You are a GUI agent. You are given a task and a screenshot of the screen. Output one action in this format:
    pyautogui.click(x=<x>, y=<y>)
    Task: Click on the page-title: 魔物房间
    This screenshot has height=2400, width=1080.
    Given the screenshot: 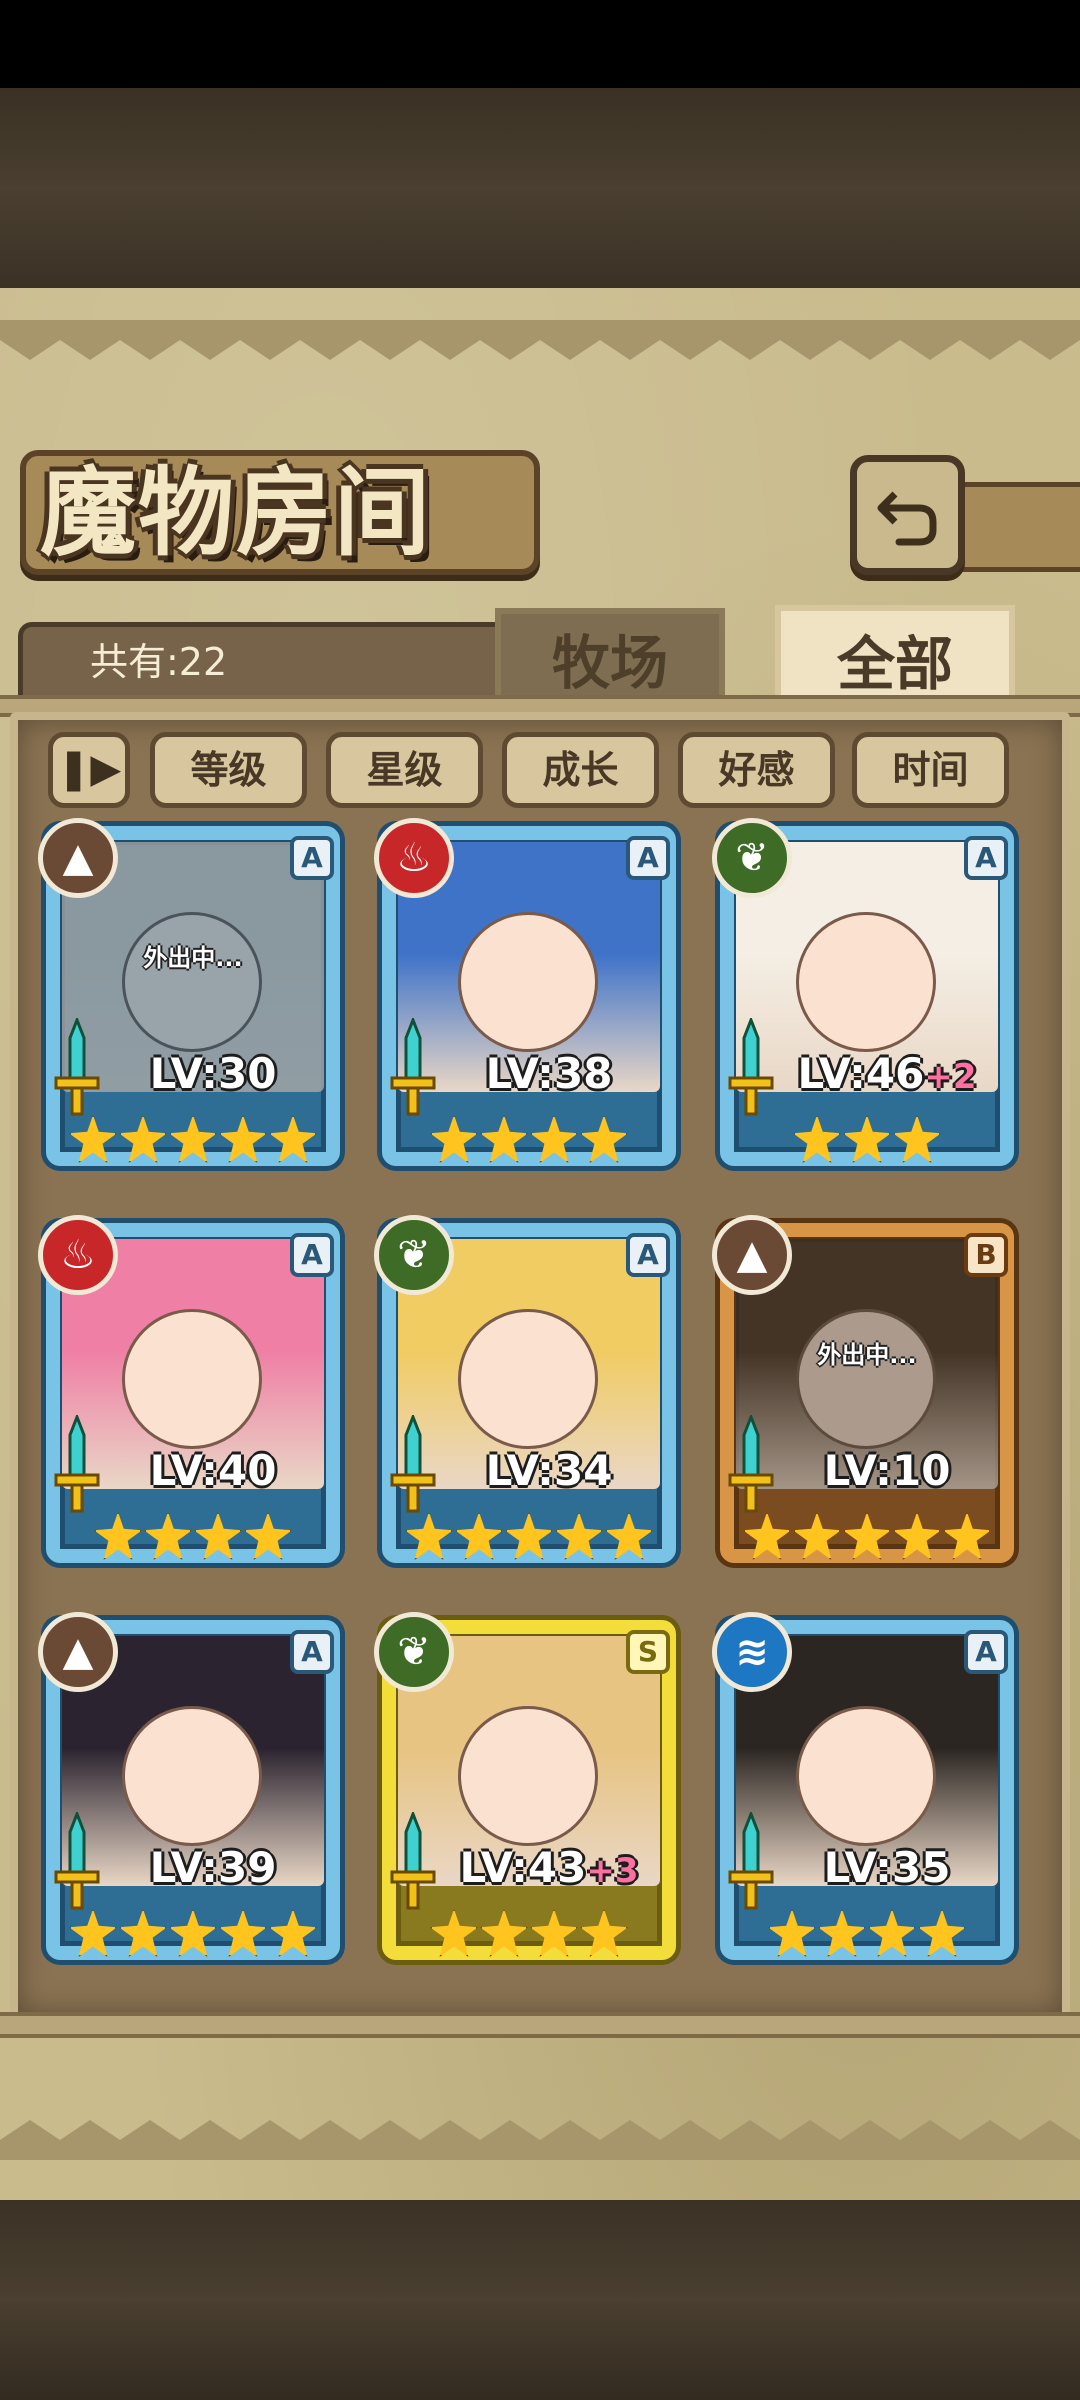 What is the action you would take?
    pyautogui.click(x=236, y=512)
    